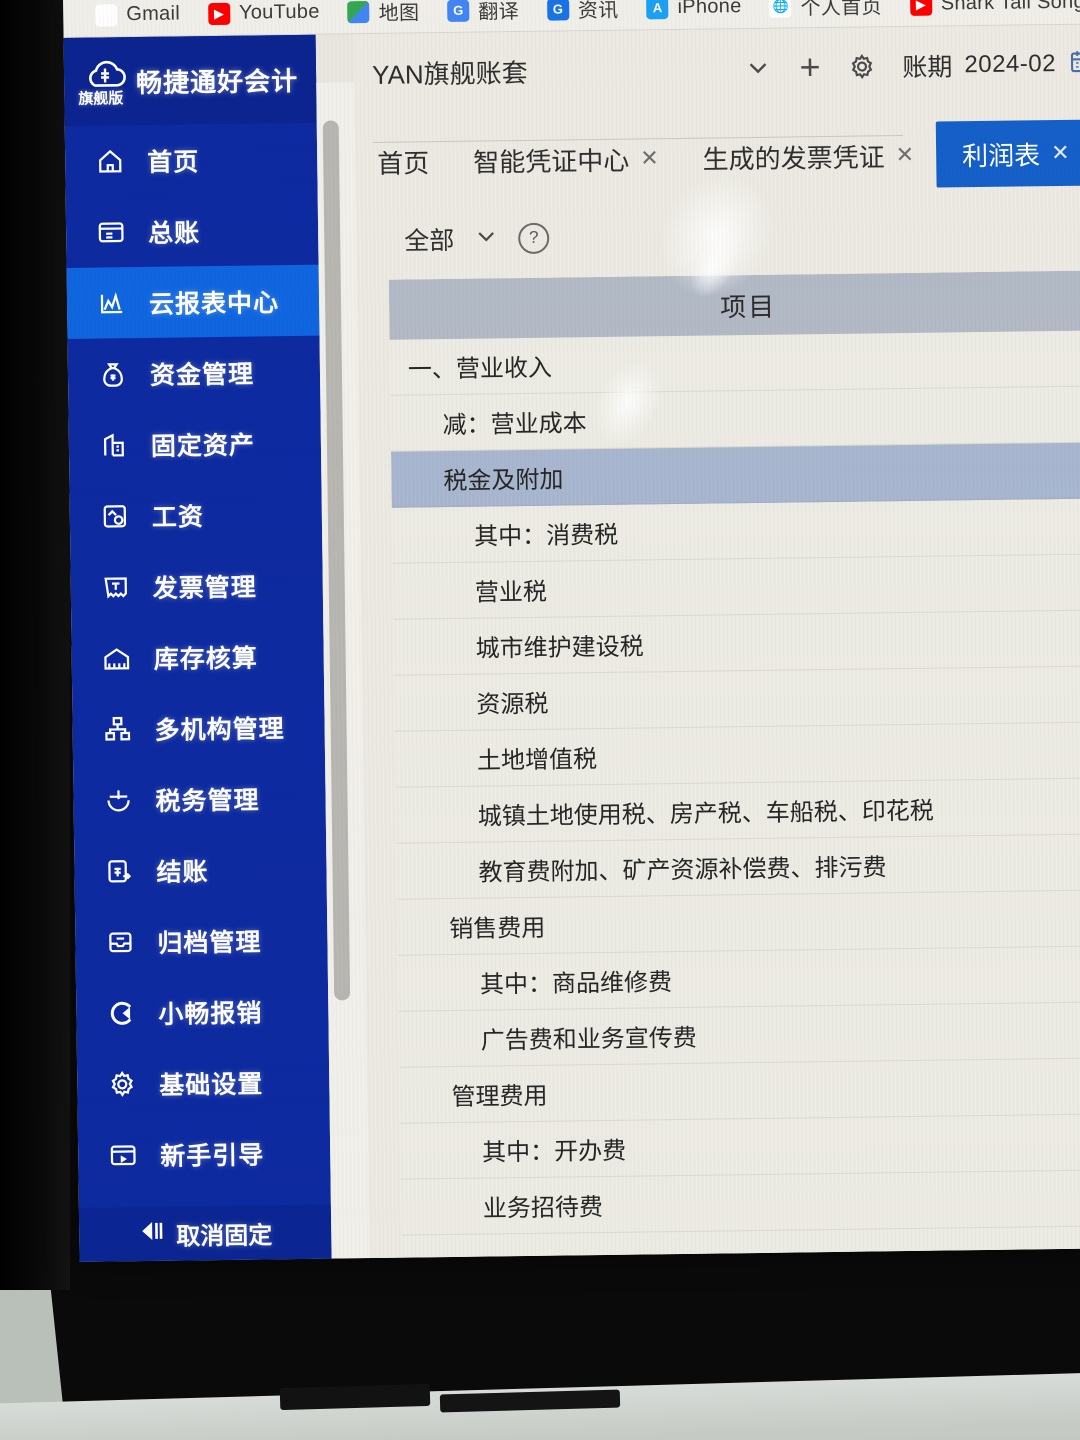 The width and height of the screenshot is (1080, 1440). I want to click on table-row: 管理费用, so click(739, 1091).